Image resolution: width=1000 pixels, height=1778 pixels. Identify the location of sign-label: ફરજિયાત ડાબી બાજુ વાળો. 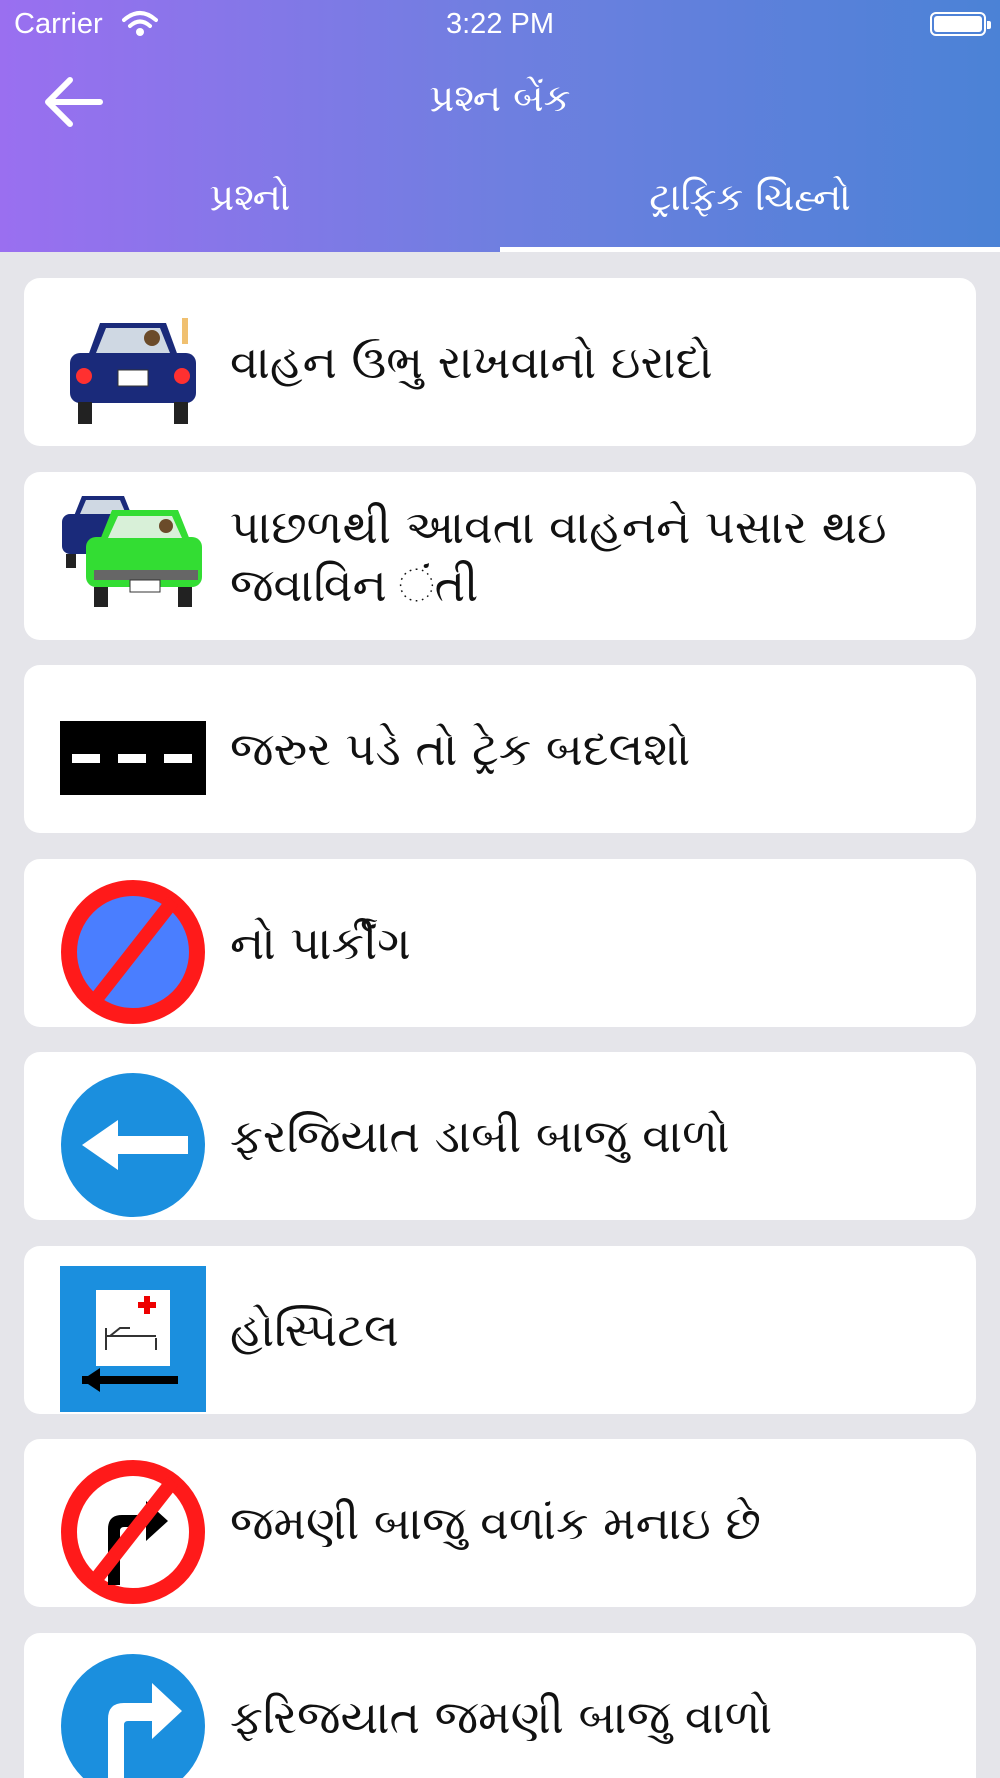
(480, 1136).